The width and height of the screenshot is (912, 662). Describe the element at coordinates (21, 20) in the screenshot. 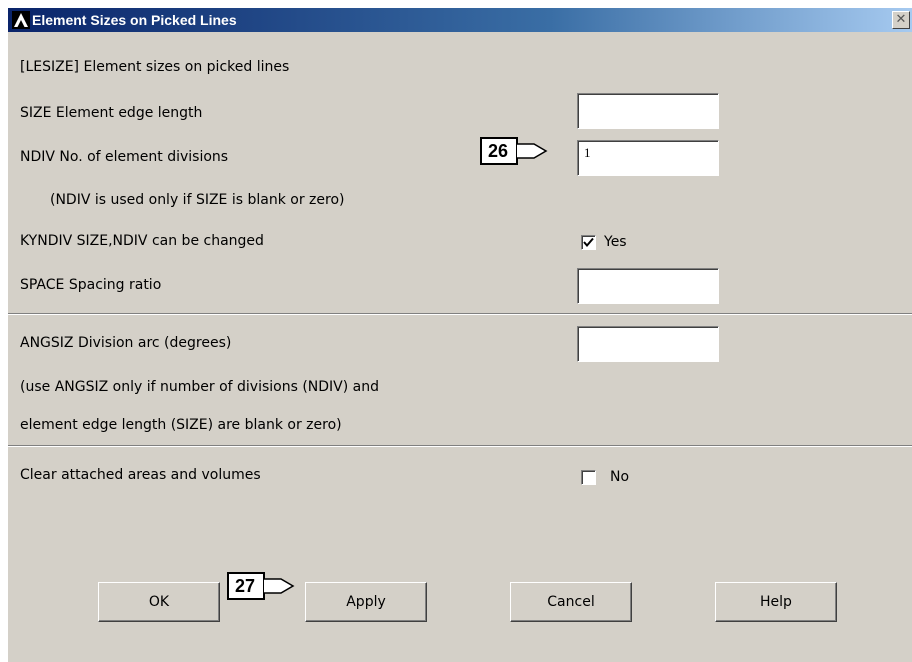

I see `ansys-logo-icon` at that location.